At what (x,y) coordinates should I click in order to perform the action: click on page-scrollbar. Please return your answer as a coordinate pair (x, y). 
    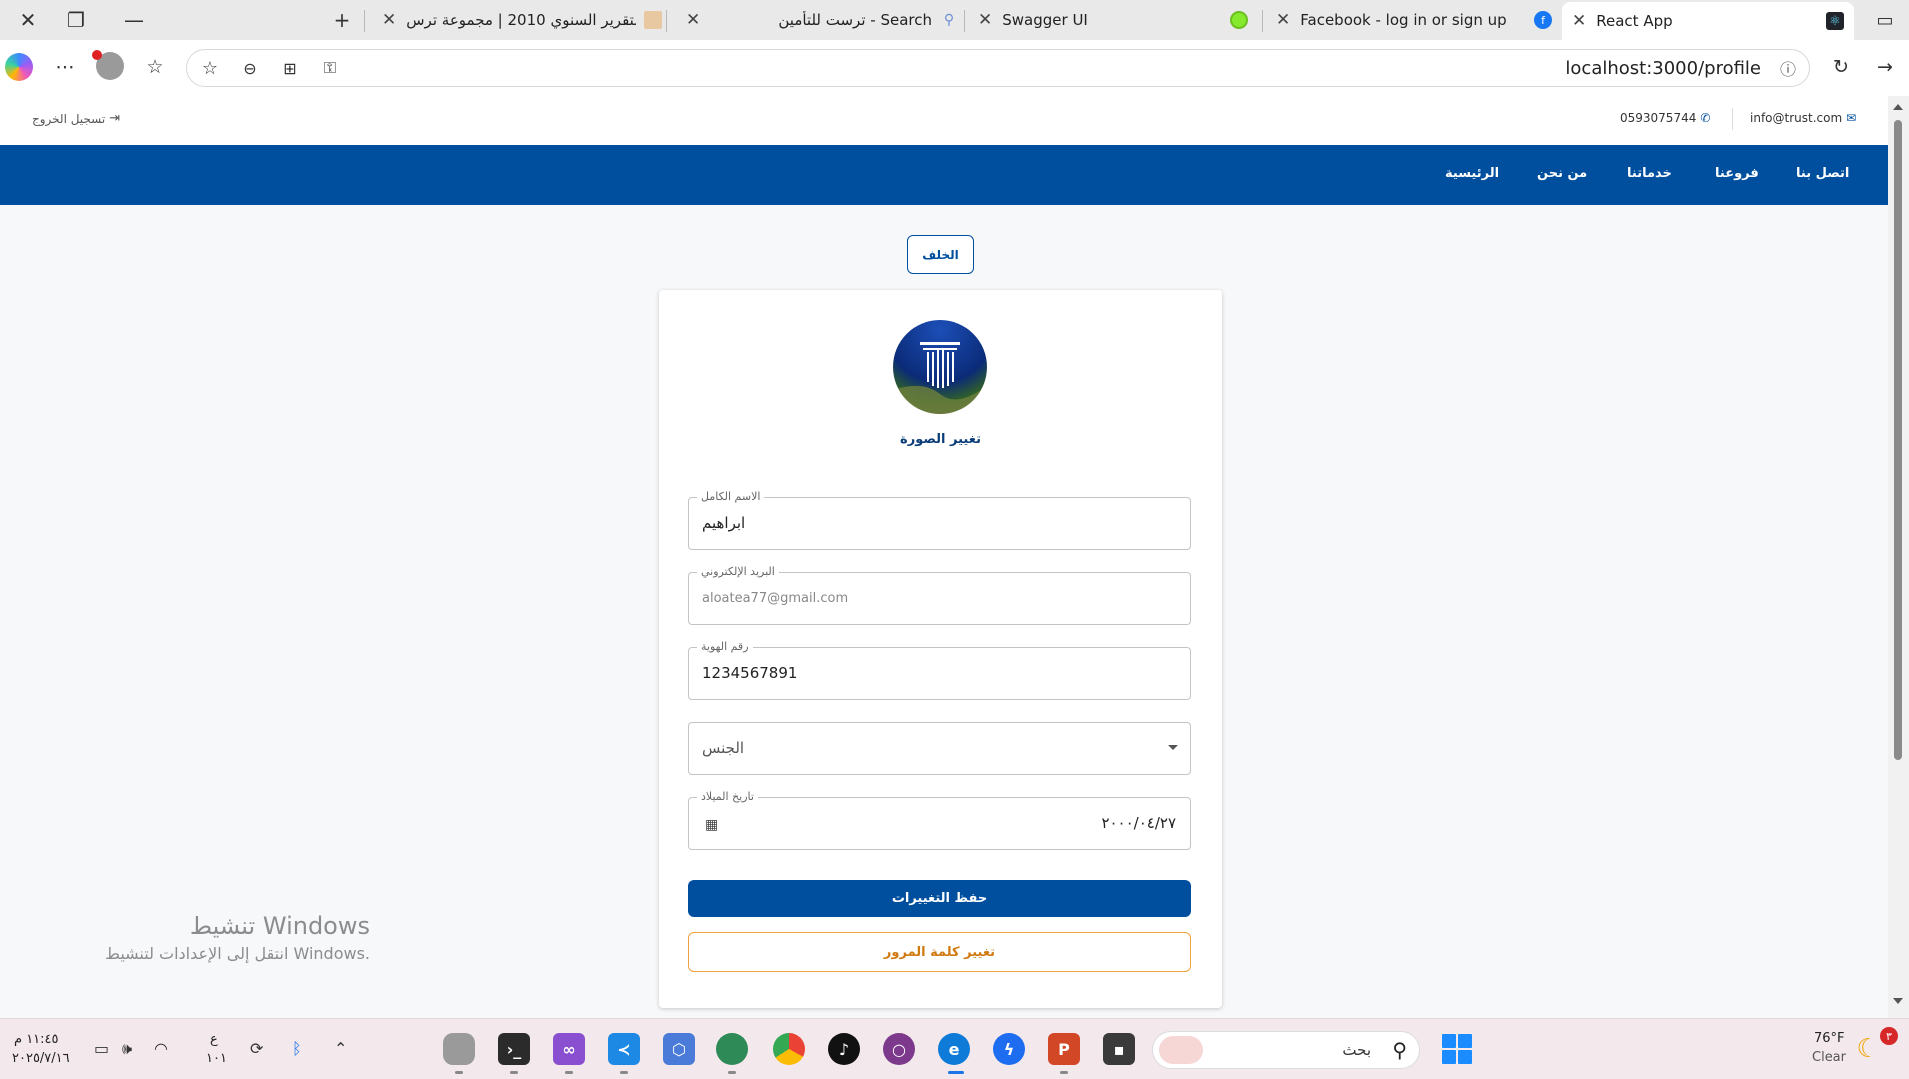
    Looking at the image, I should click on (1898, 557).